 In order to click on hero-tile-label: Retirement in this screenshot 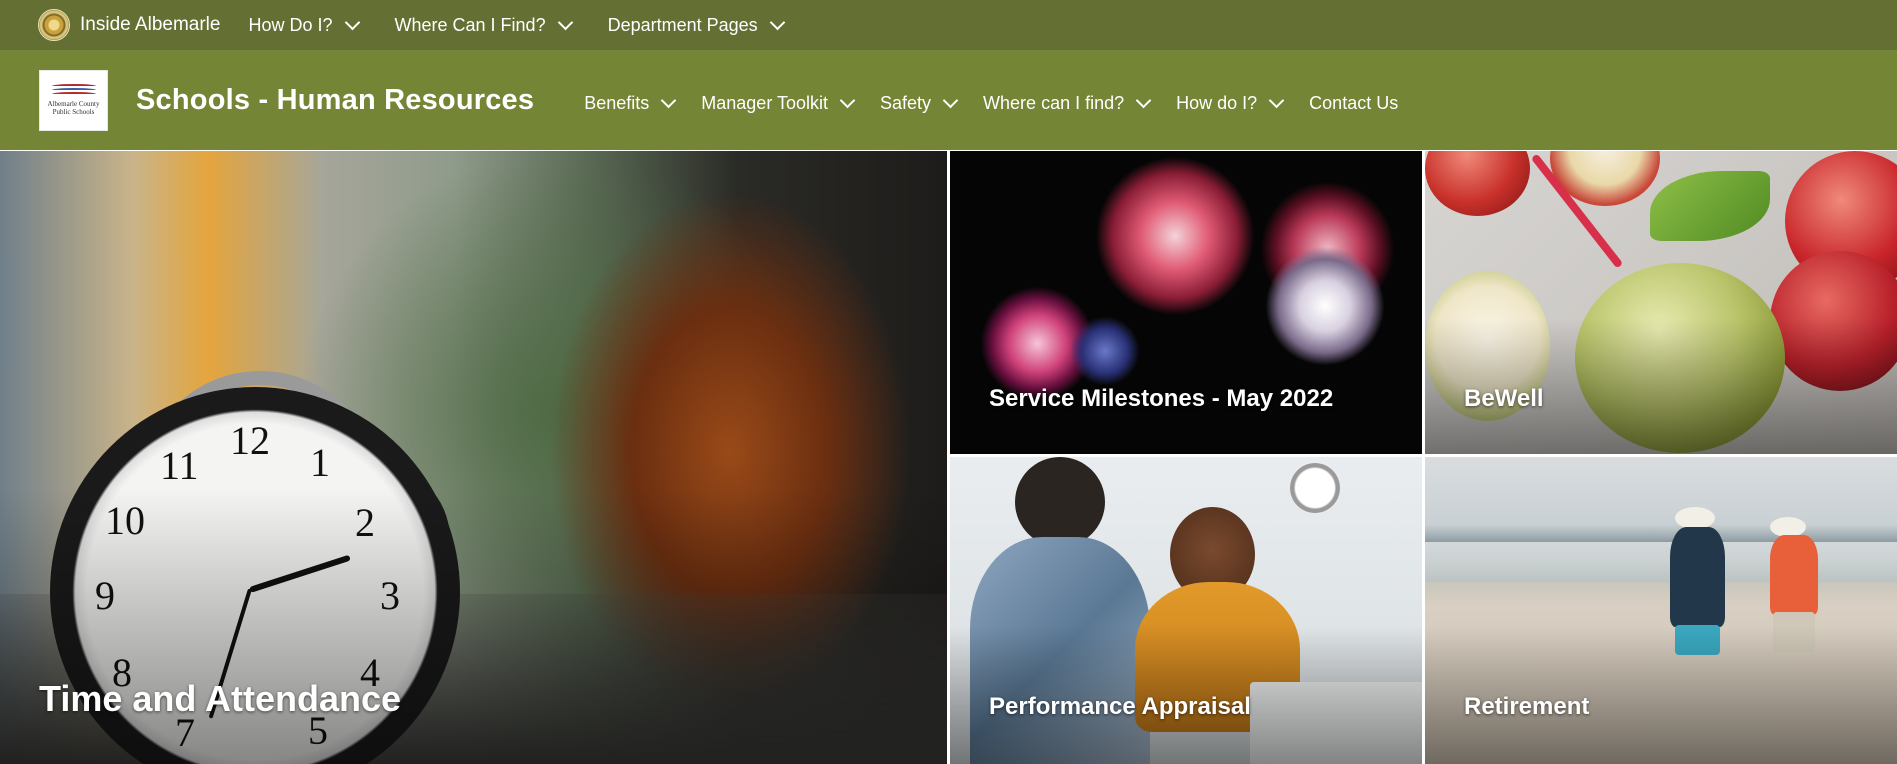, I will do `click(1527, 706)`.